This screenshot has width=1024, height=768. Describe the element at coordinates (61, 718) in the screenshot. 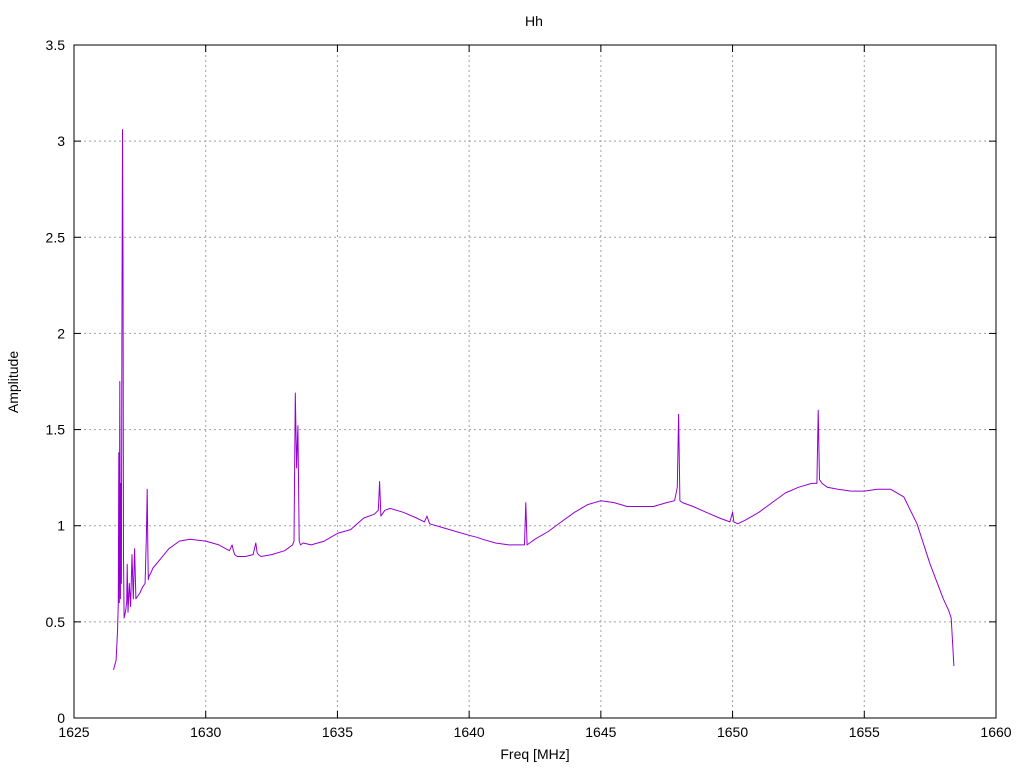

I see `y-tick-label: 0` at that location.